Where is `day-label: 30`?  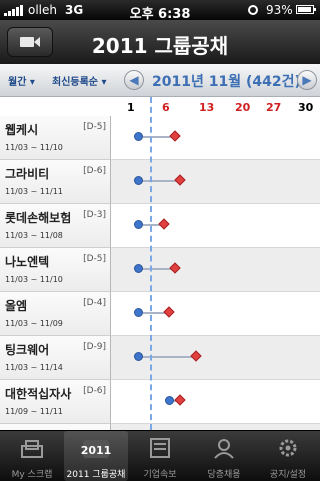 day-label: 30 is located at coordinates (306, 107).